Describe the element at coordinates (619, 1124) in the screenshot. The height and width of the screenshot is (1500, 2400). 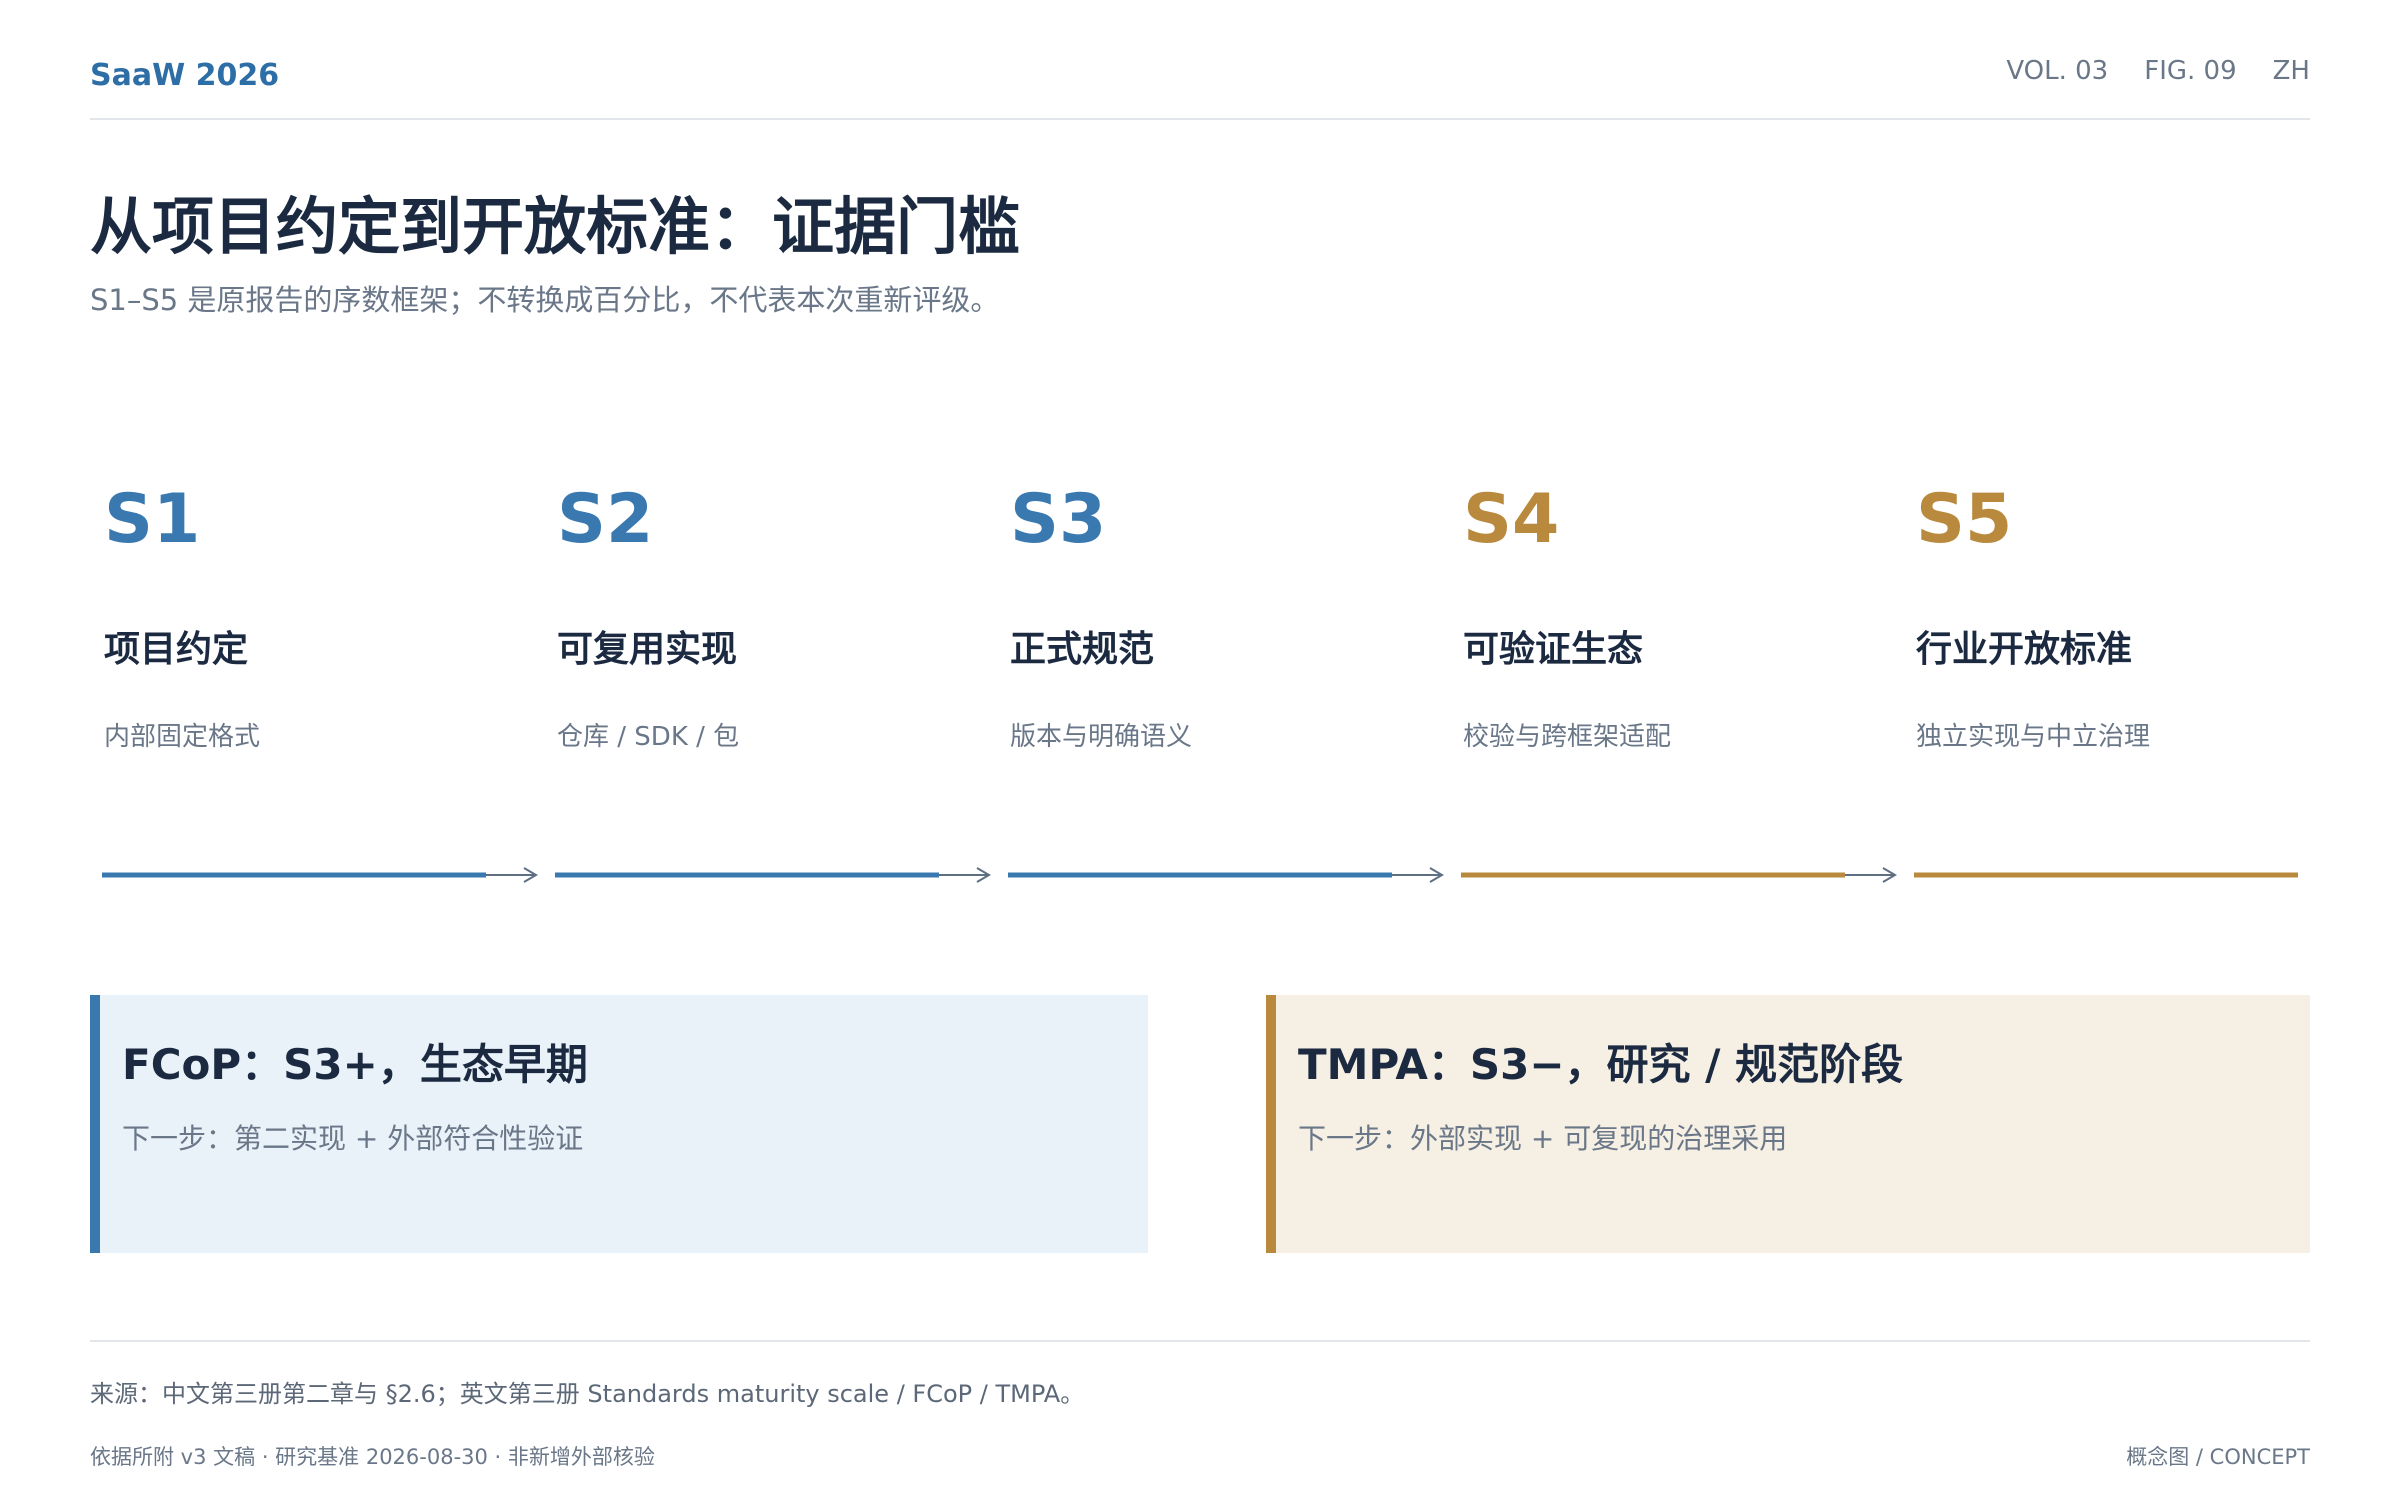
I see `fcop-card: FCoP：S3+，生态早期 下一步：第二实现 + 外部符合性验证` at that location.